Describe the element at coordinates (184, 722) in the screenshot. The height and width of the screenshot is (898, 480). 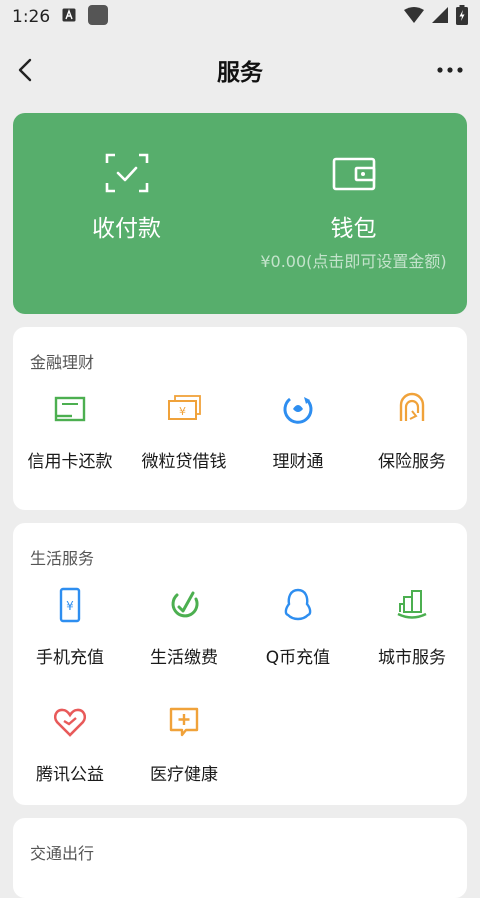
I see `medical-cross-icon` at that location.